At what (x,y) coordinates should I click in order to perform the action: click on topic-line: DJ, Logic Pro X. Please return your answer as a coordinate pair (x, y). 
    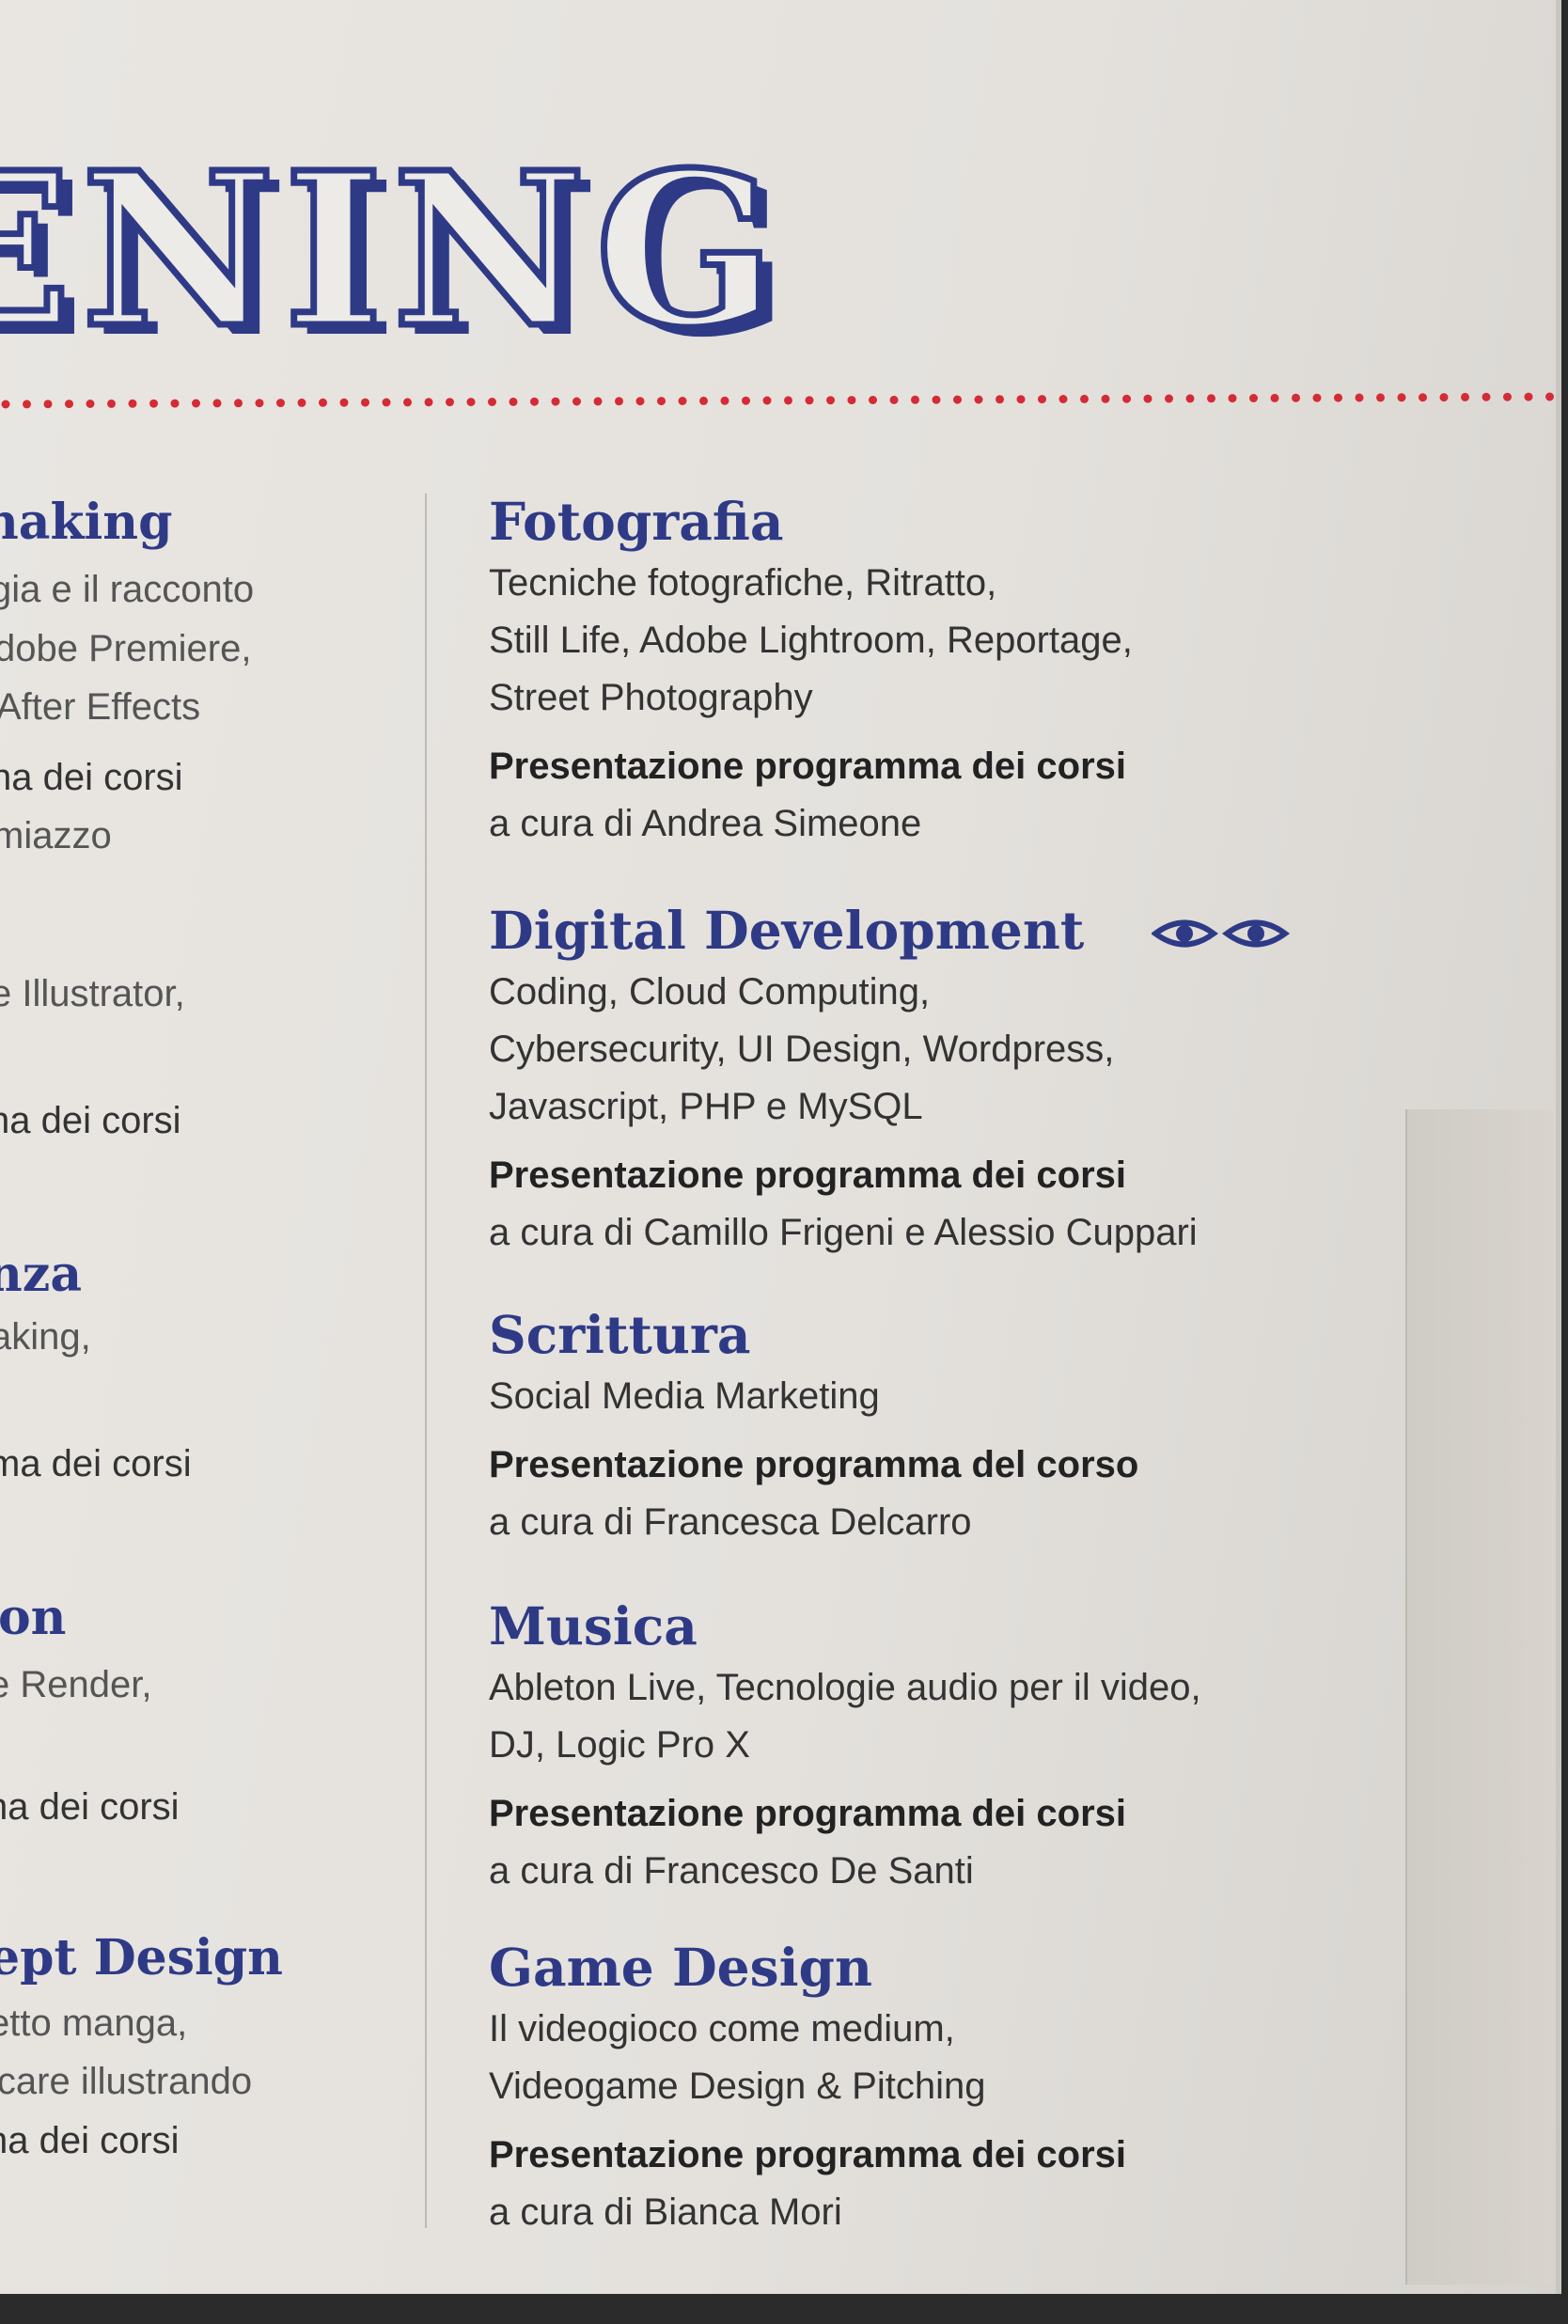
    Looking at the image, I should click on (619, 1745).